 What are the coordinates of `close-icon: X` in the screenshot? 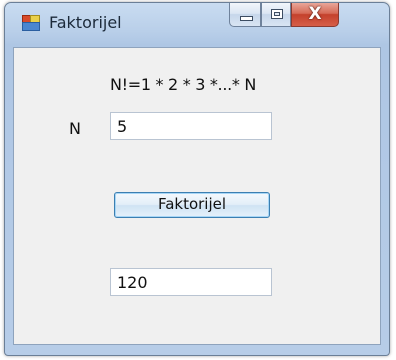 It's located at (315, 14).